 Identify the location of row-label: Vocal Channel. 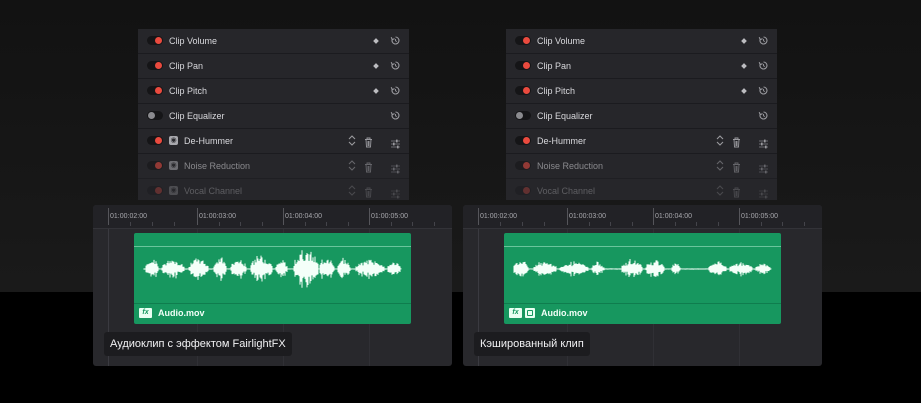
(566, 191).